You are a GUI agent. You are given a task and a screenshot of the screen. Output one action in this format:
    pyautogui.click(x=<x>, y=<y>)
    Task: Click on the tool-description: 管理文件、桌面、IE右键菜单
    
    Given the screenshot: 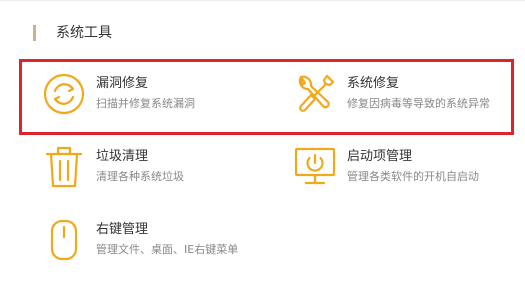 What is the action you would take?
    pyautogui.click(x=167, y=249)
    